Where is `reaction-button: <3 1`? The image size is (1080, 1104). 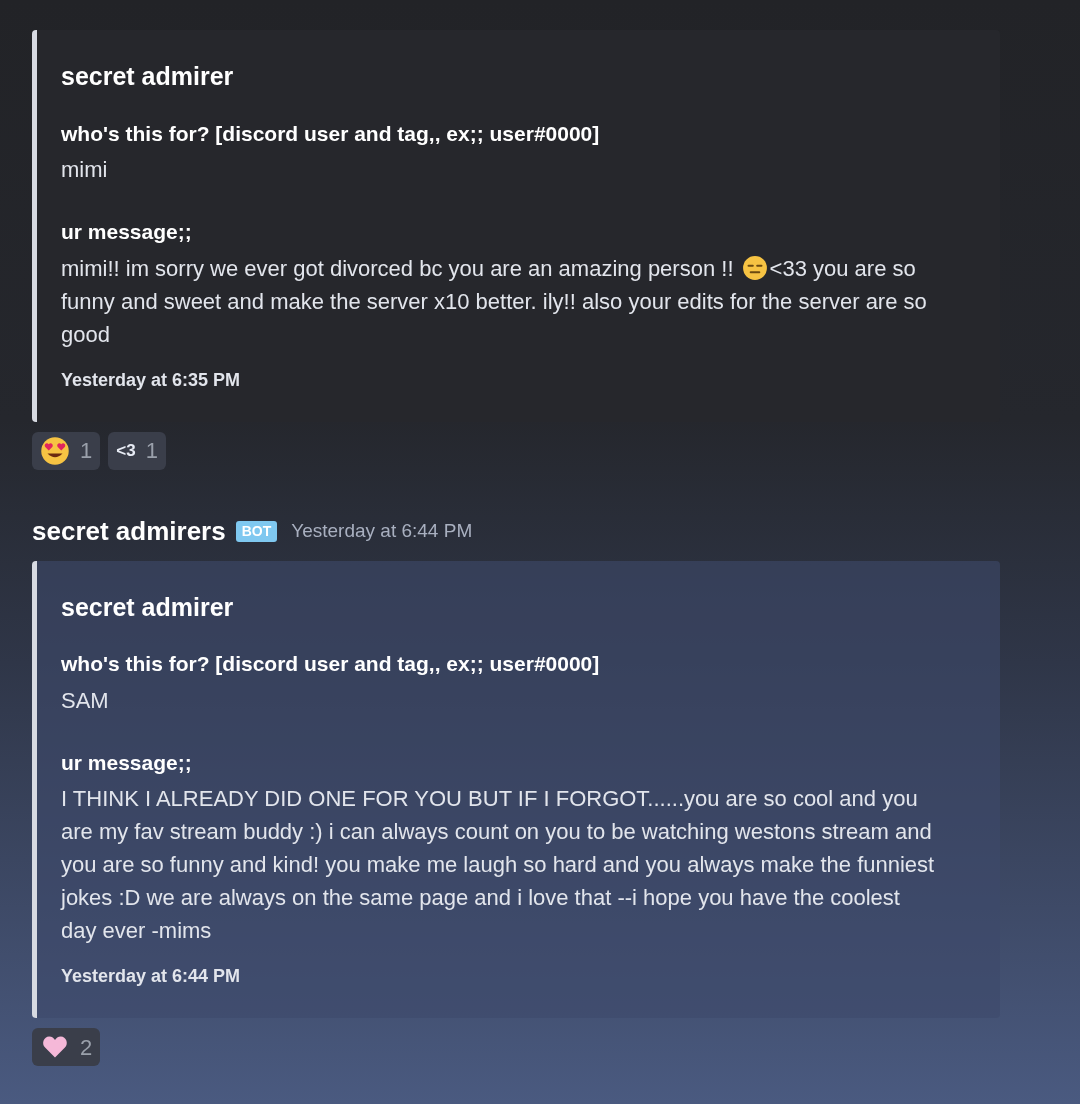 reaction-button: <3 1 is located at coordinates (137, 450).